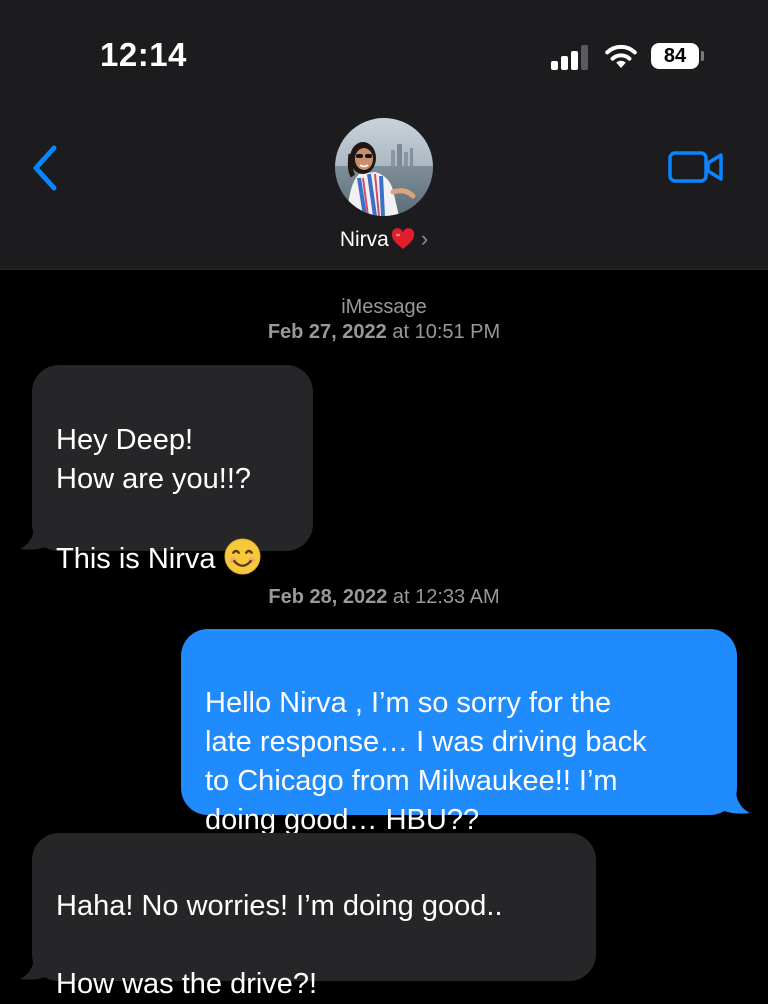 The image size is (768, 1004). What do you see at coordinates (621, 56) in the screenshot?
I see `wifi-icon` at bounding box center [621, 56].